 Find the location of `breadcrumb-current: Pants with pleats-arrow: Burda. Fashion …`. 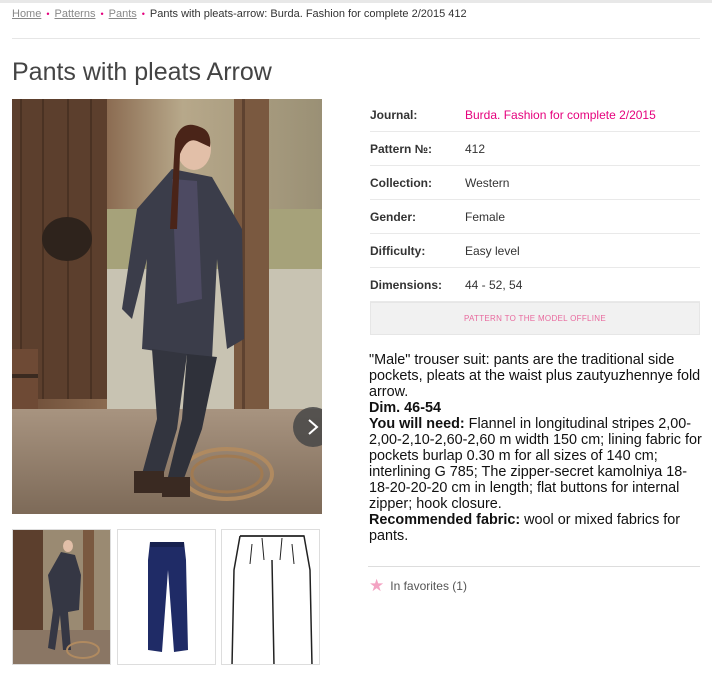

breadcrumb-current: Pants with pleats-arrow: Burda. Fashion … is located at coordinates (308, 14).